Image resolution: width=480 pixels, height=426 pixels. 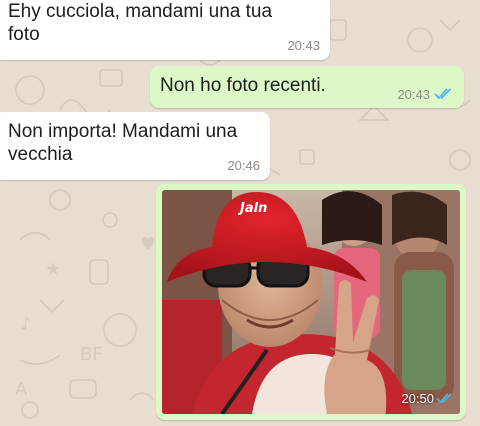 I want to click on message-incoming: Ehy cucciola, mandami una tua foto 20:43, so click(x=165, y=30).